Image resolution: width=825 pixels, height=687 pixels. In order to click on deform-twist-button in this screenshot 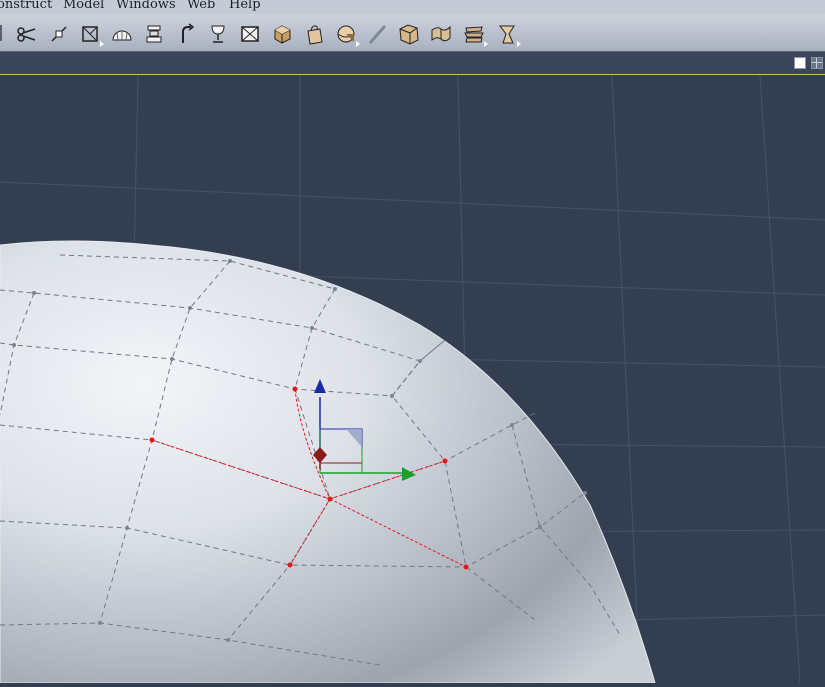, I will do `click(508, 35)`.